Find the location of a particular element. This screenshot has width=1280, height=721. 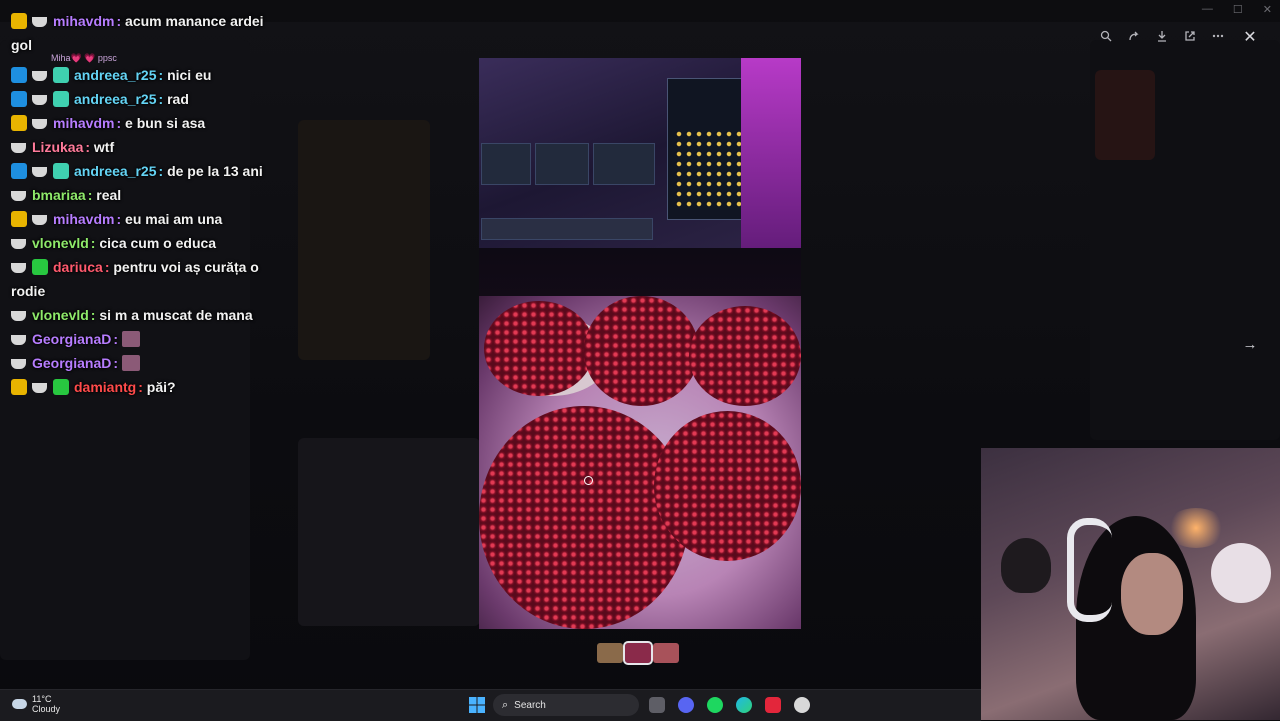

chat-message: mihavdm: acum manance ardei gol is located at coordinates (146, 33).